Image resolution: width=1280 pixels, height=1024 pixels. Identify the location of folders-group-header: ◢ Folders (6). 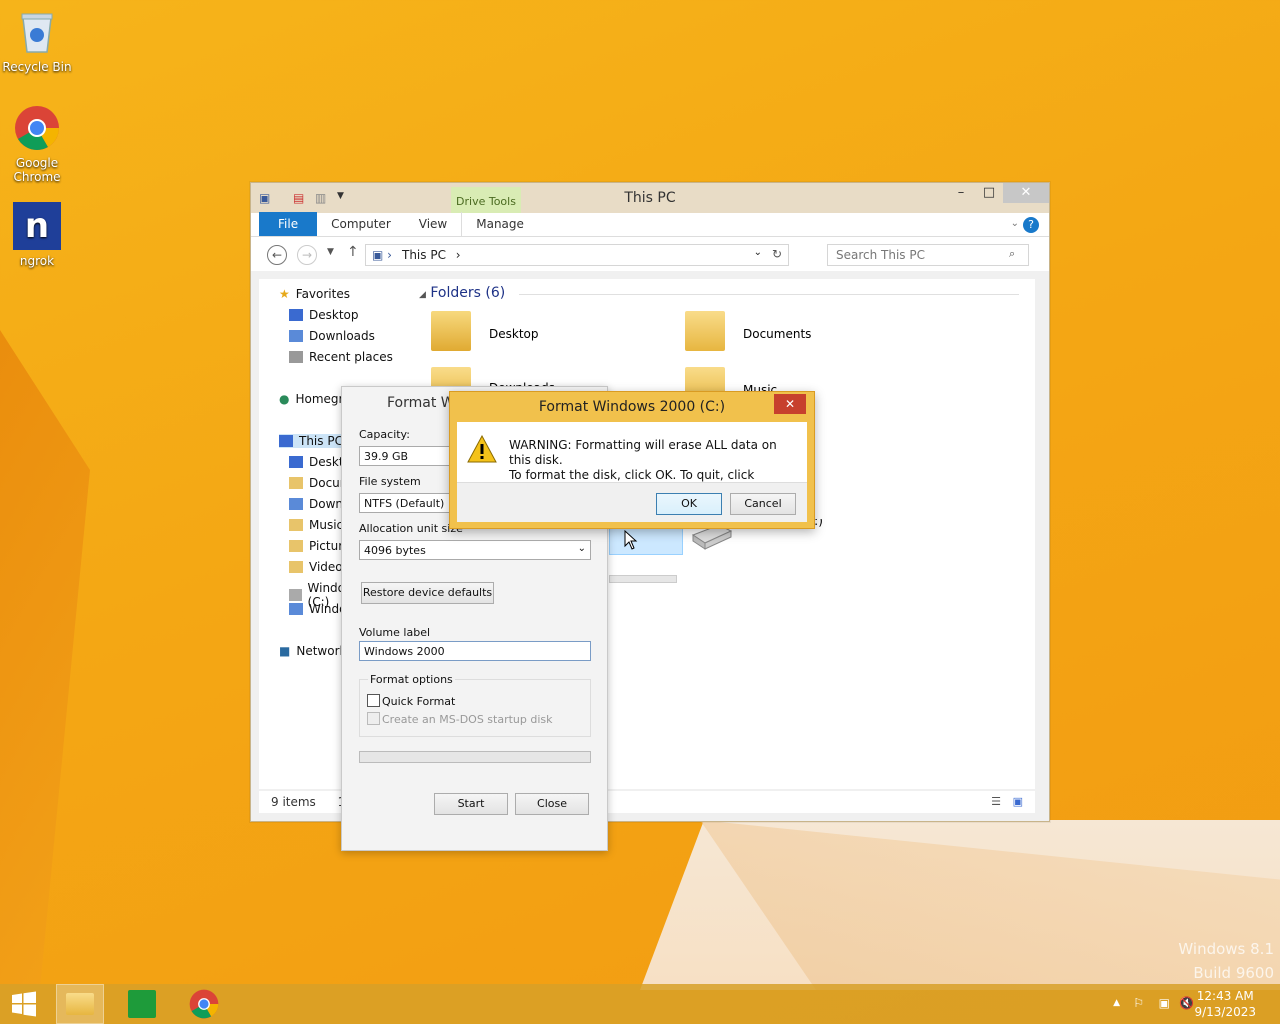
(462, 293).